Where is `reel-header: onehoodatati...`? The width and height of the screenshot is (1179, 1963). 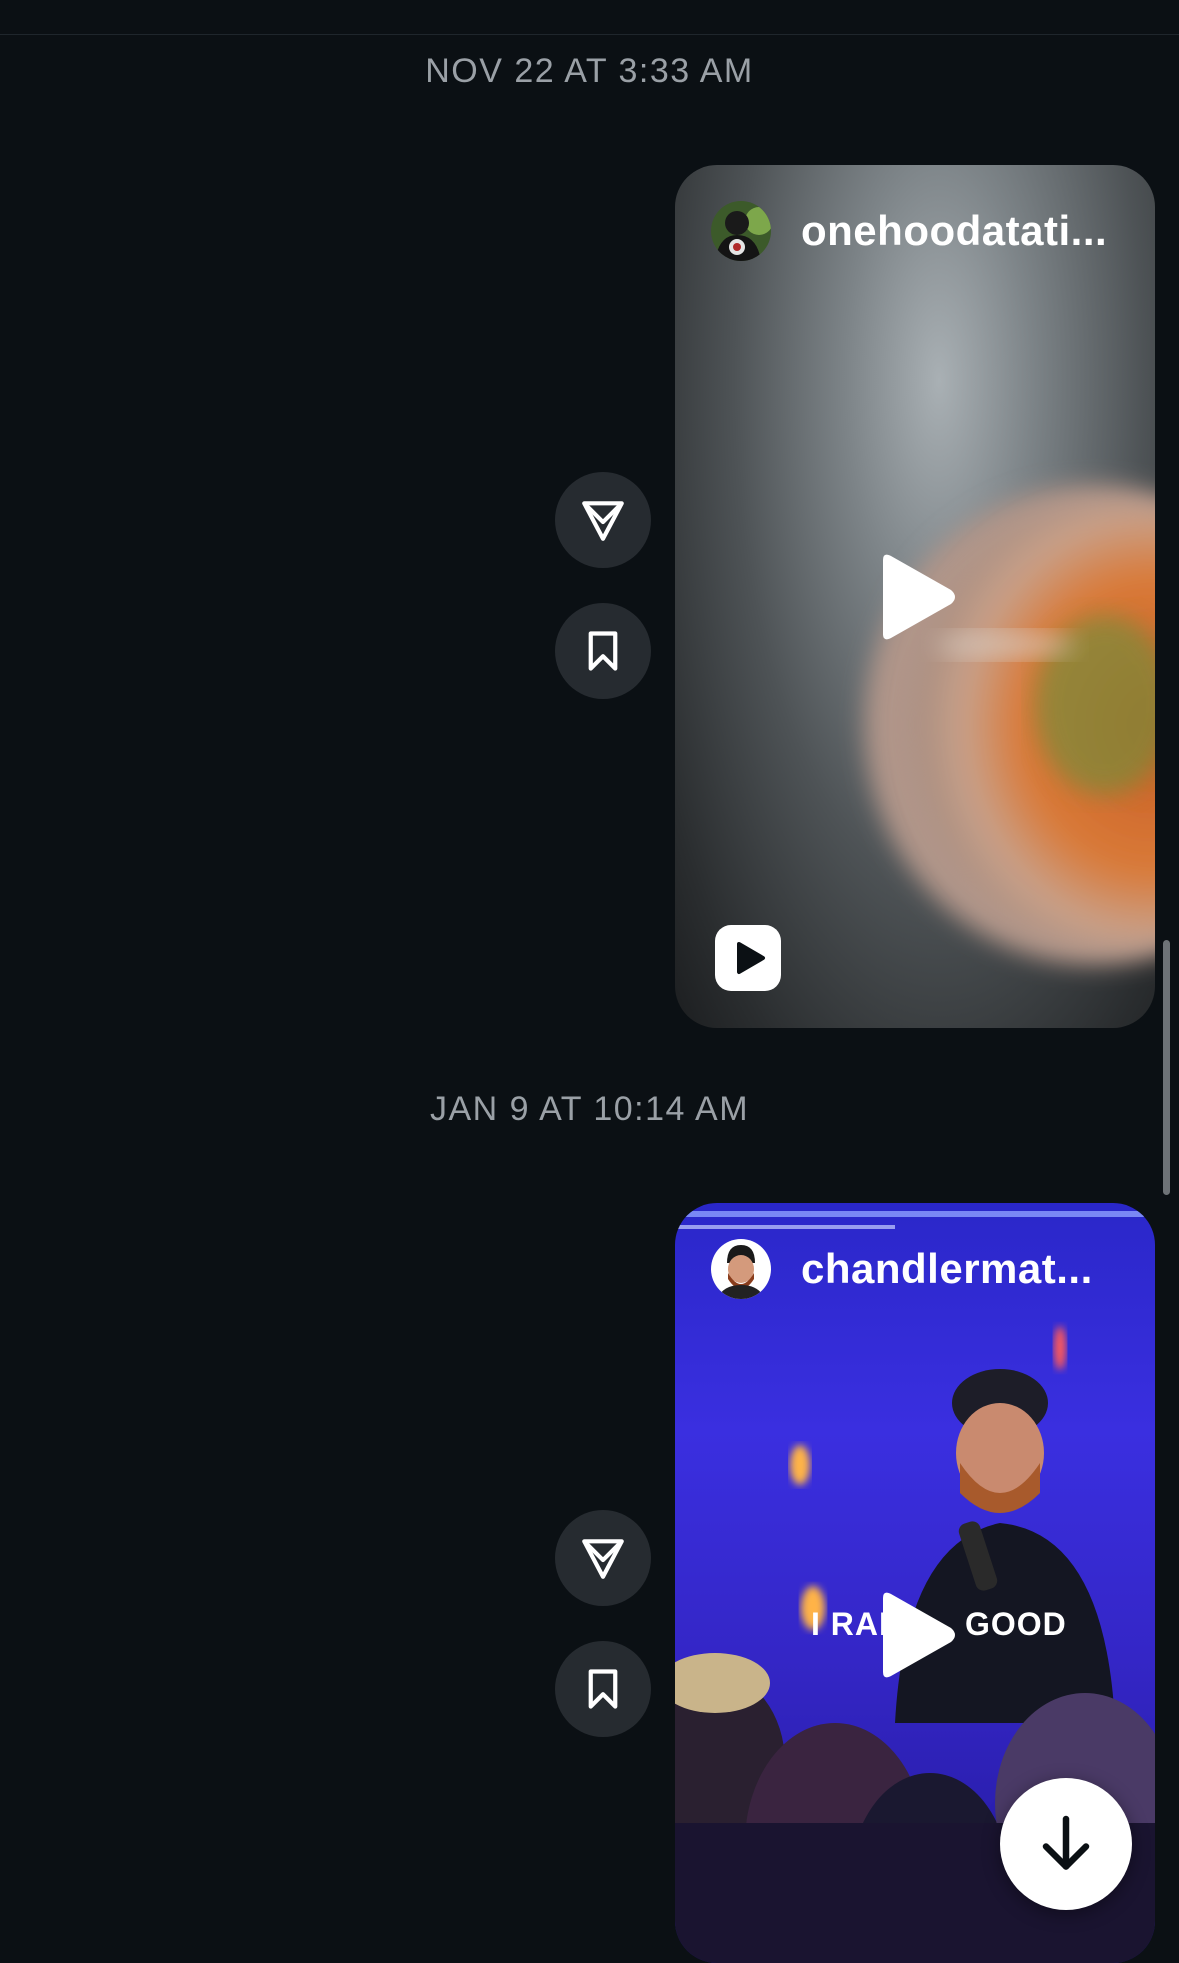 reel-header: onehoodatati... is located at coordinates (909, 231).